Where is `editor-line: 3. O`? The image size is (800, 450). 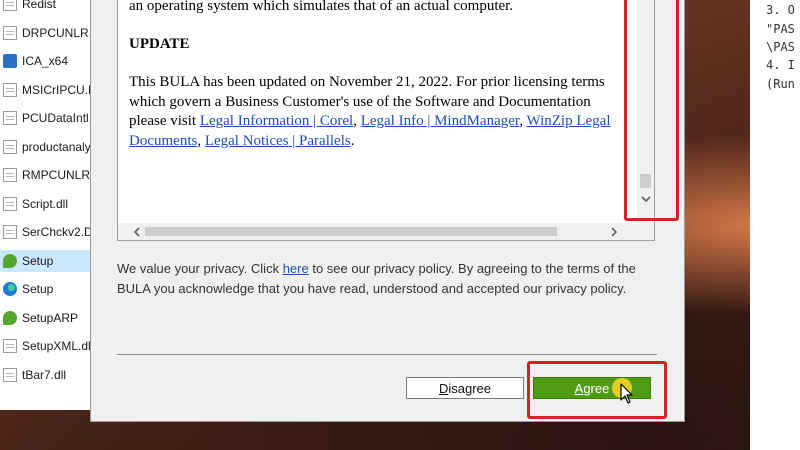 editor-line: 3. O is located at coordinates (780, 10).